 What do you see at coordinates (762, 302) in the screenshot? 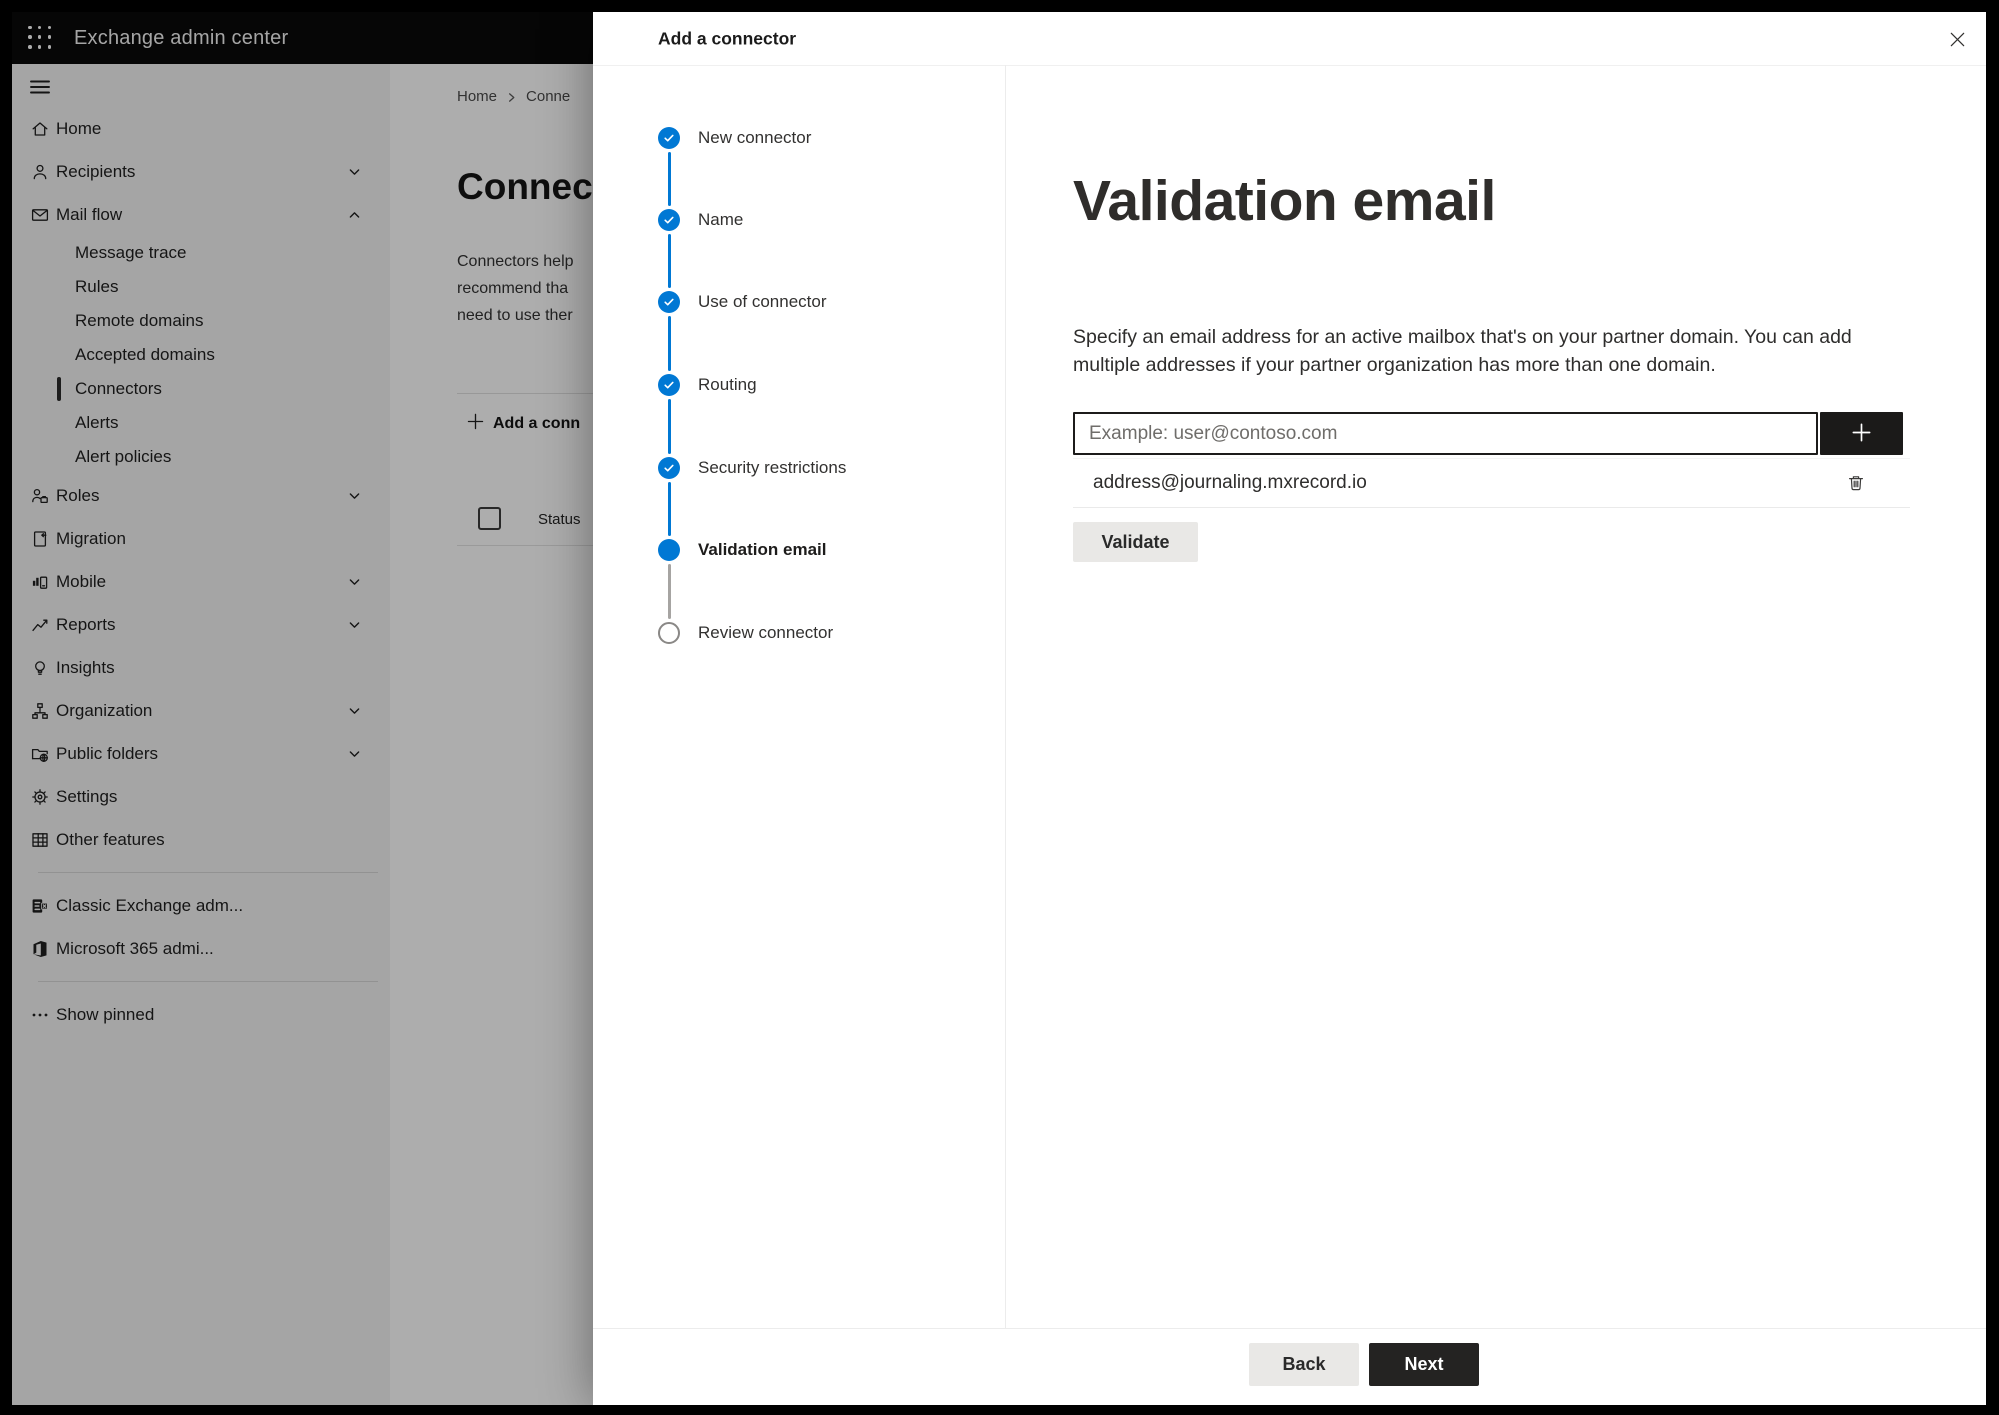
I see `step-label-use-of-connector: Use of connector` at bounding box center [762, 302].